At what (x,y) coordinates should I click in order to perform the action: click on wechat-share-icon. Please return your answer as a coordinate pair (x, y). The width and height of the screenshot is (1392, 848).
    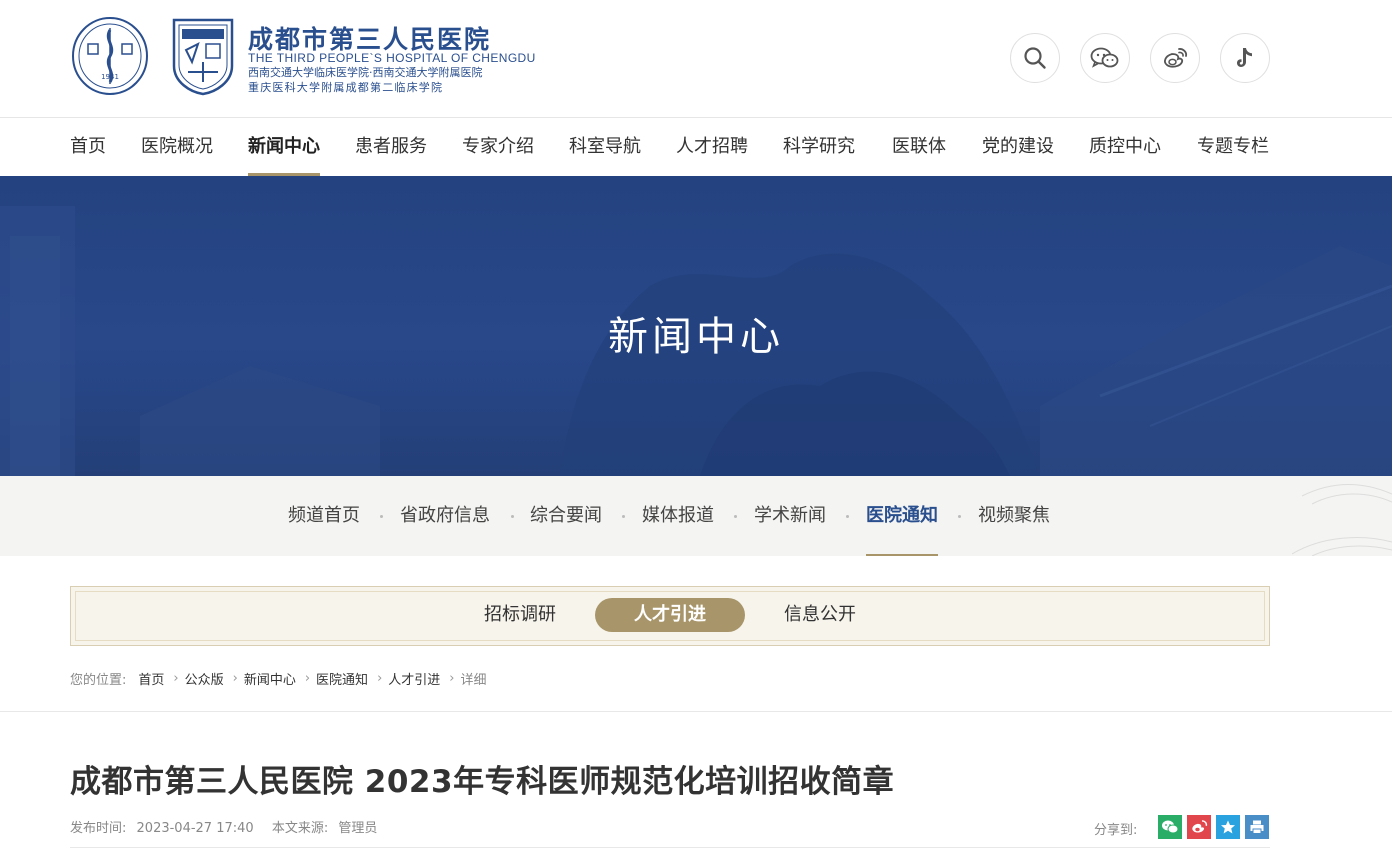
    Looking at the image, I should click on (1170, 827).